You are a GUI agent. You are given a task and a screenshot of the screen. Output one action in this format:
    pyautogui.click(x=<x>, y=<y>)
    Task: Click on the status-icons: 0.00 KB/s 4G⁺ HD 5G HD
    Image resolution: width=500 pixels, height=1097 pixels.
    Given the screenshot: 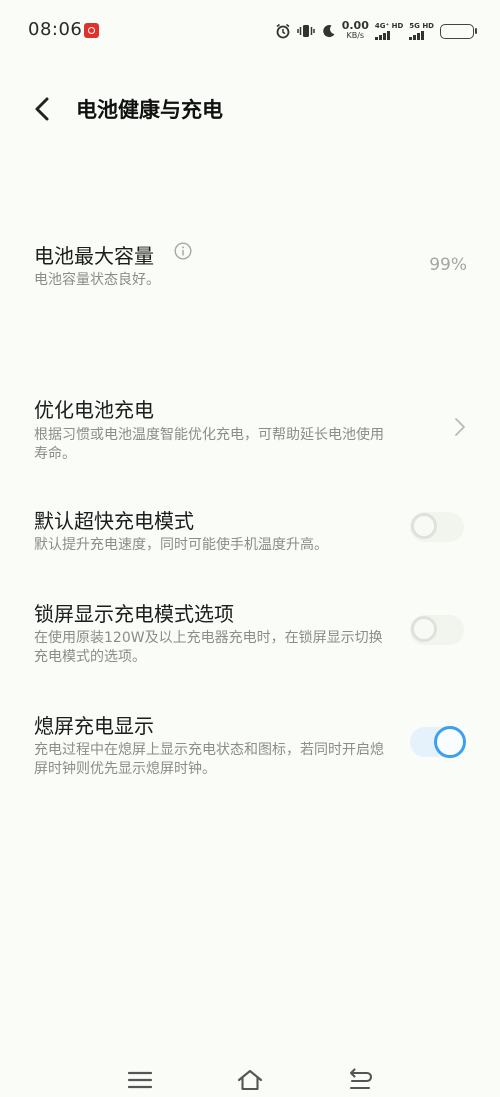 What is the action you would take?
    pyautogui.click(x=376, y=31)
    